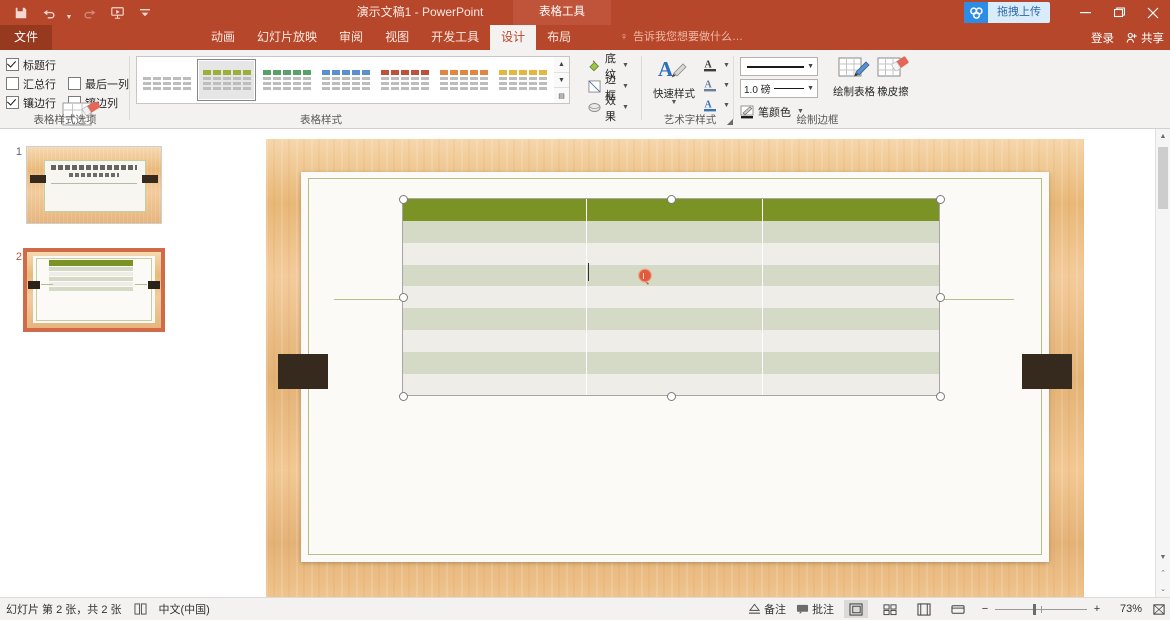  What do you see at coordinates (559, 37) in the screenshot?
I see `tab-layout: 布局` at bounding box center [559, 37].